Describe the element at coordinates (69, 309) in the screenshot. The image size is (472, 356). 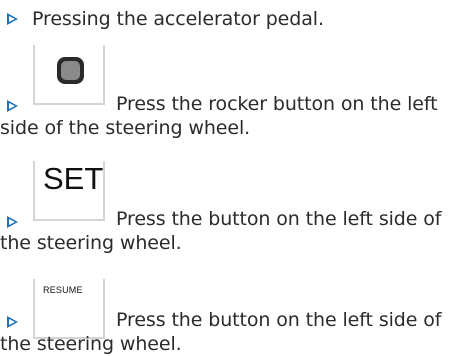
I see `resume-button-icon: RESUME` at that location.